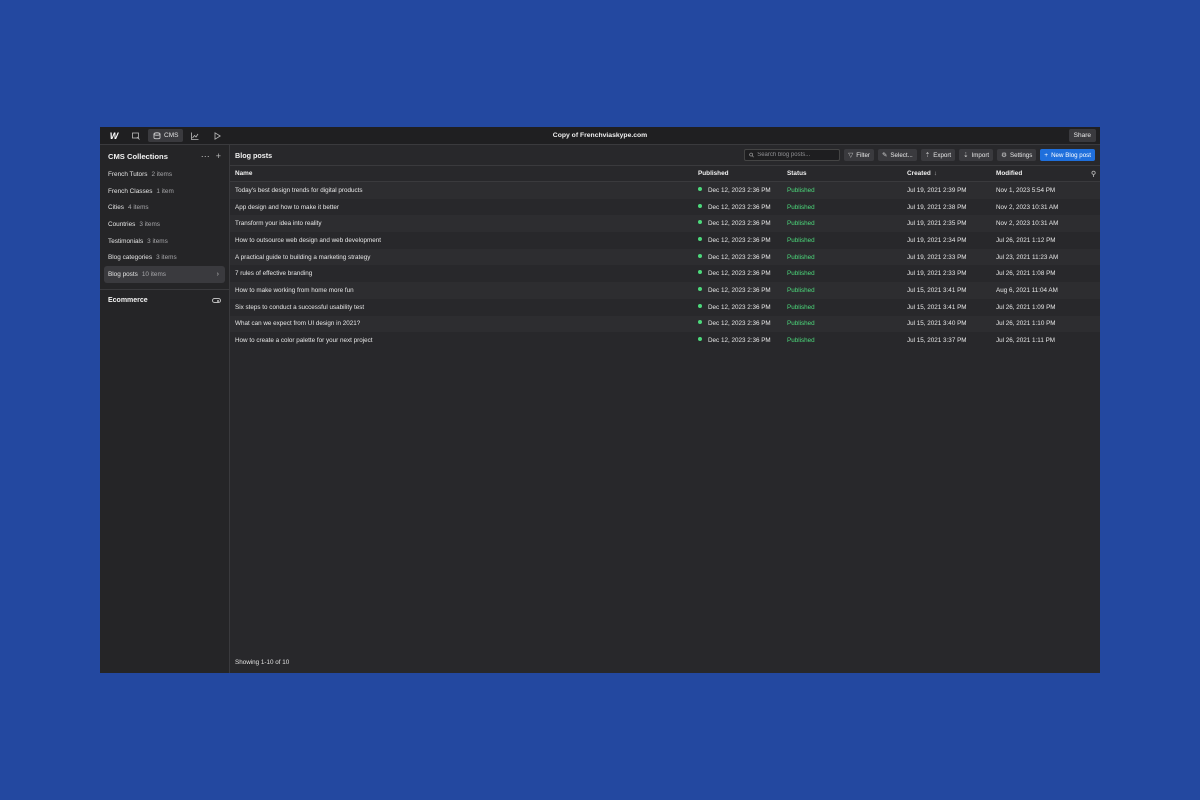 The width and height of the screenshot is (1200, 800). Describe the element at coordinates (942, 155) in the screenshot. I see `export-label: Export` at that location.